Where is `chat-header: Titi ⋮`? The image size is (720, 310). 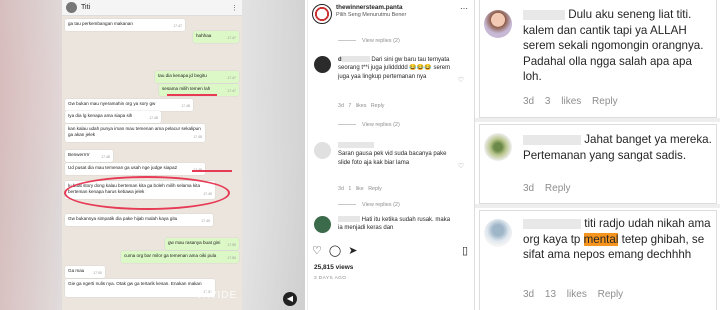 chat-header: Titi ⋮ is located at coordinates (152, 8).